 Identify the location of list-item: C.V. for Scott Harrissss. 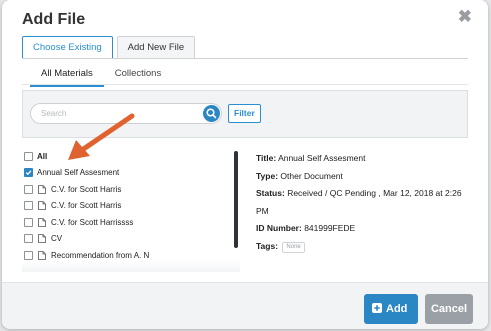
(131, 222).